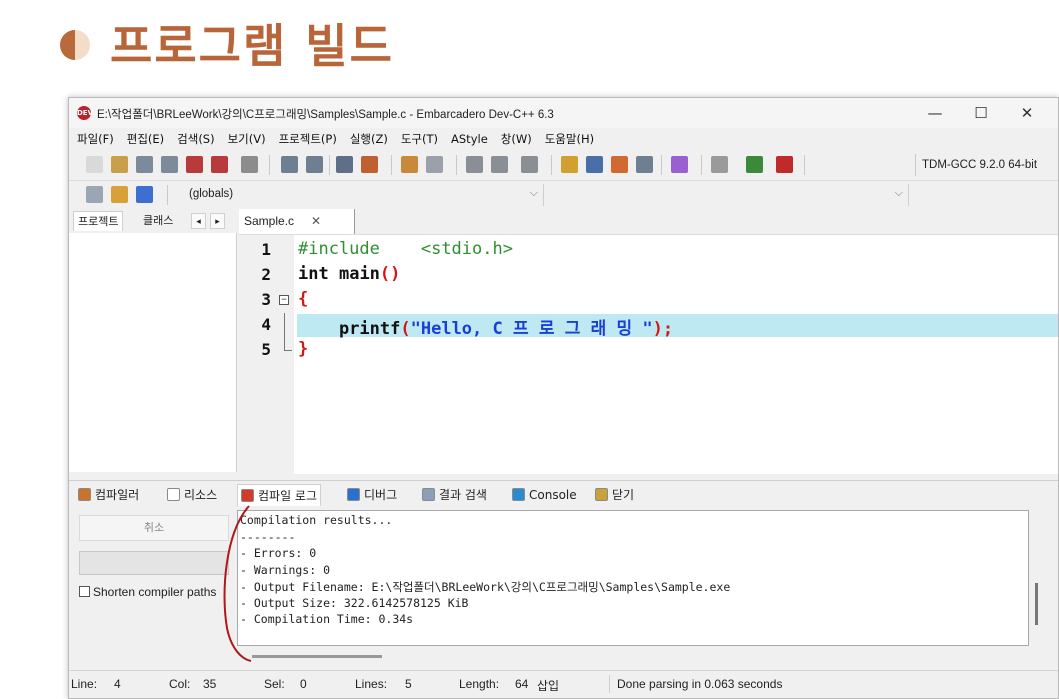 Image resolution: width=1059 pixels, height=699 pixels. Describe the element at coordinates (145, 139) in the screenshot. I see `menu-item-1: 편집(E)` at that location.